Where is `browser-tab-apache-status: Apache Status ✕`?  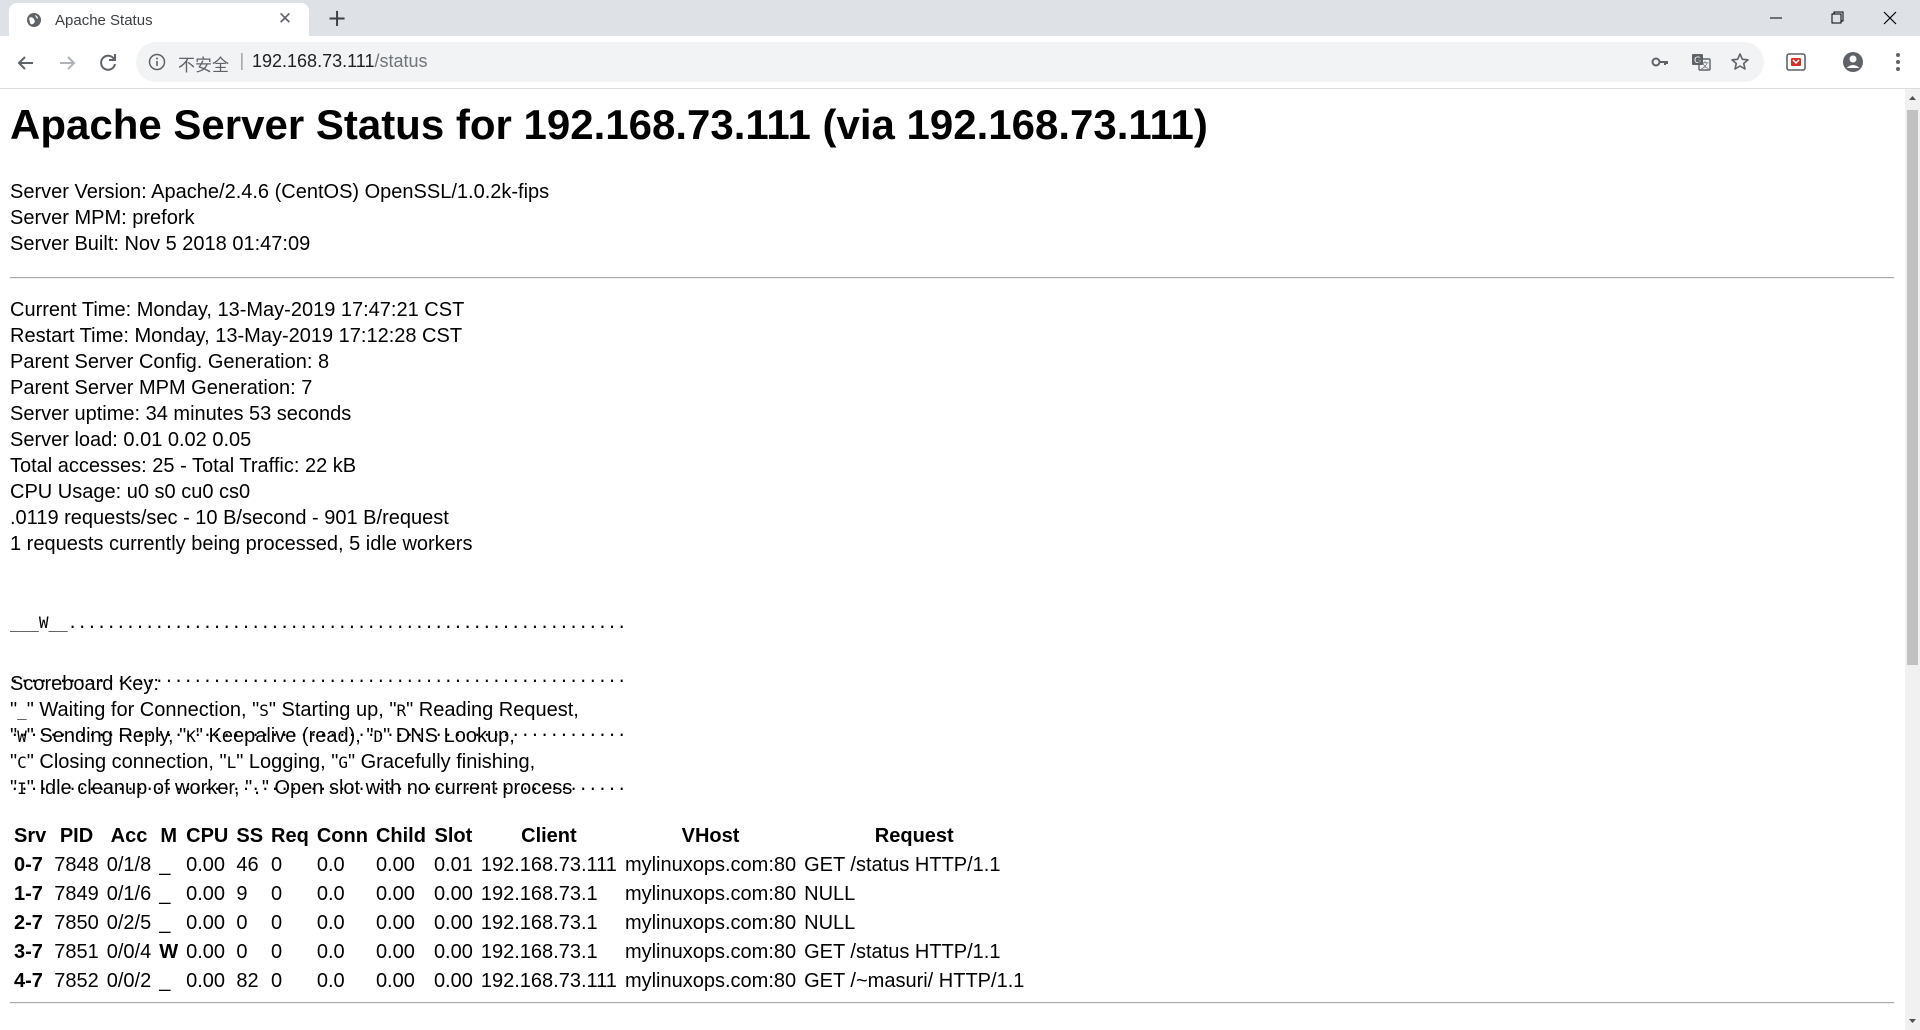 browser-tab-apache-status: Apache Status ✕ is located at coordinates (159, 19).